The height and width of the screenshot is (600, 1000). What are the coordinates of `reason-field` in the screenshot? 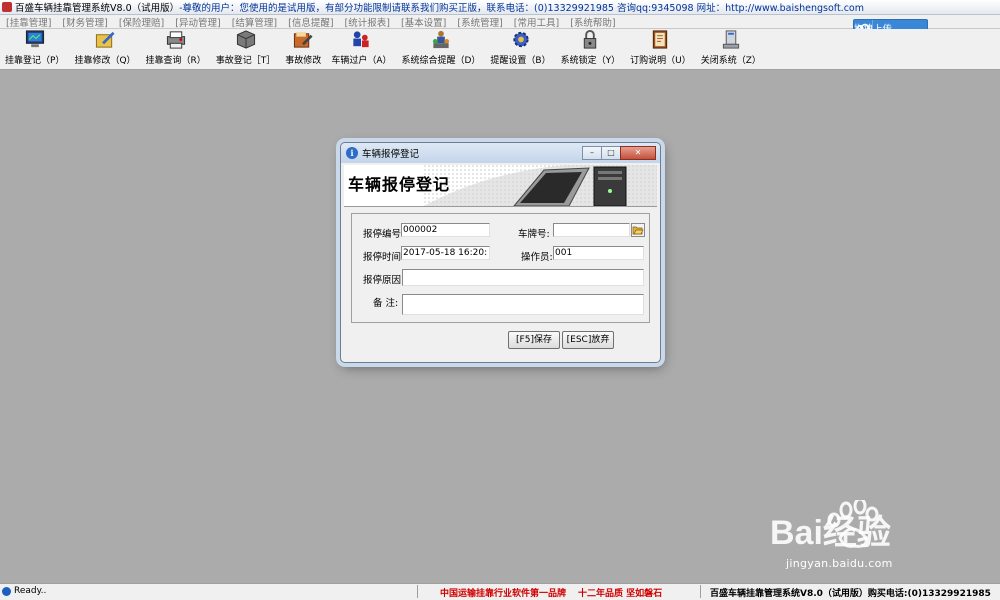 It's located at (523, 277).